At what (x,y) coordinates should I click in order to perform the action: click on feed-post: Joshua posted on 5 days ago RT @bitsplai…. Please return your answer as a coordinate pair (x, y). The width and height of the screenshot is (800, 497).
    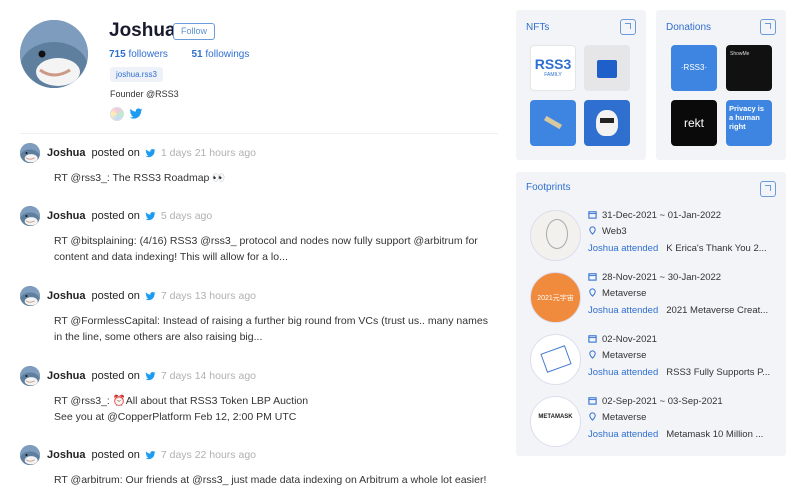
    Looking at the image, I should click on (260, 235).